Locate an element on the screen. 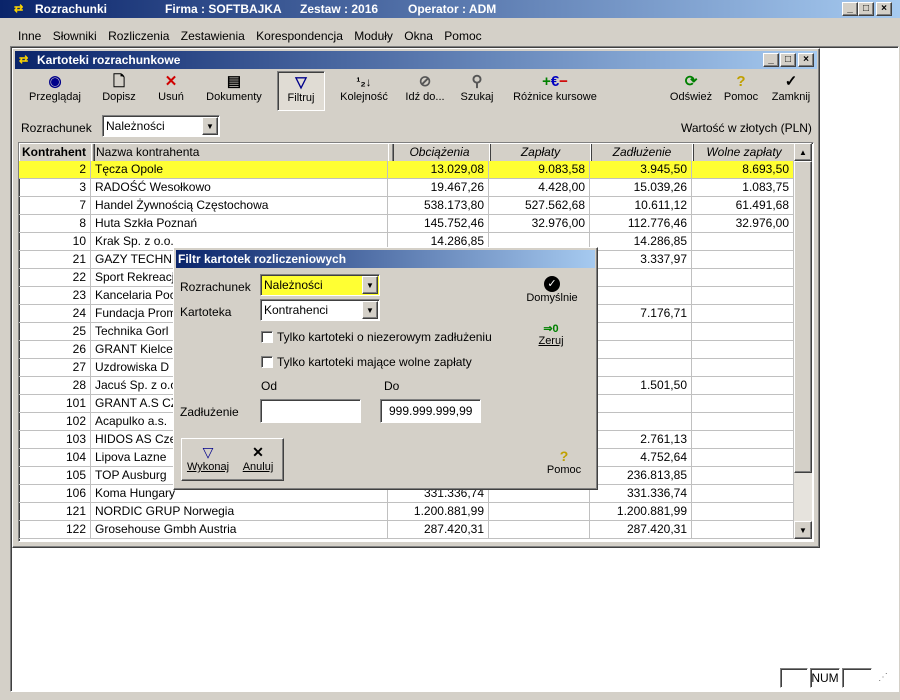 This screenshot has width=900, height=700. roznice-kursowe-button: +€− Różnice kursowe is located at coordinates (555, 91).